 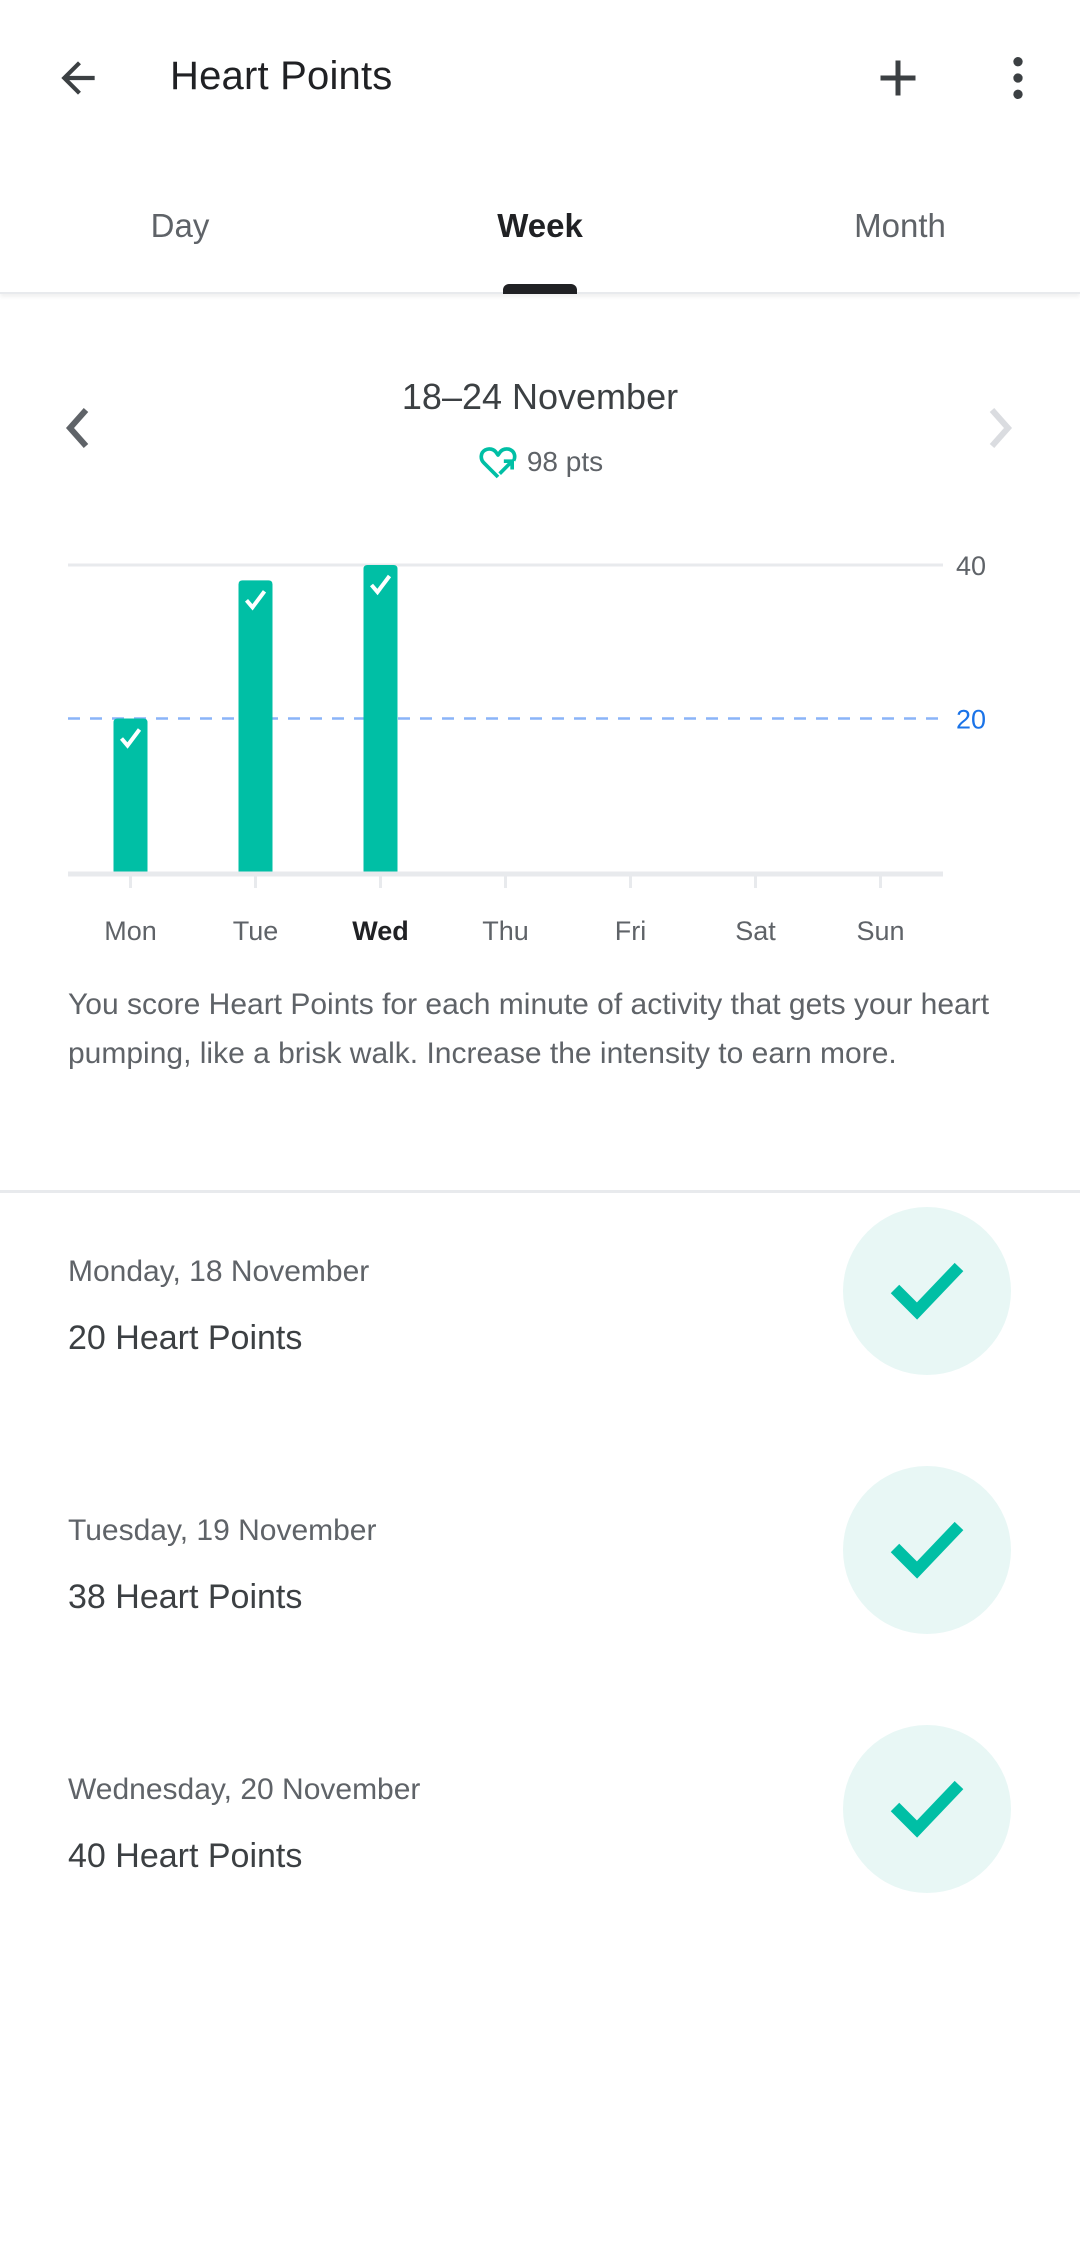 I want to click on y-tick-label: 20, so click(x=971, y=720).